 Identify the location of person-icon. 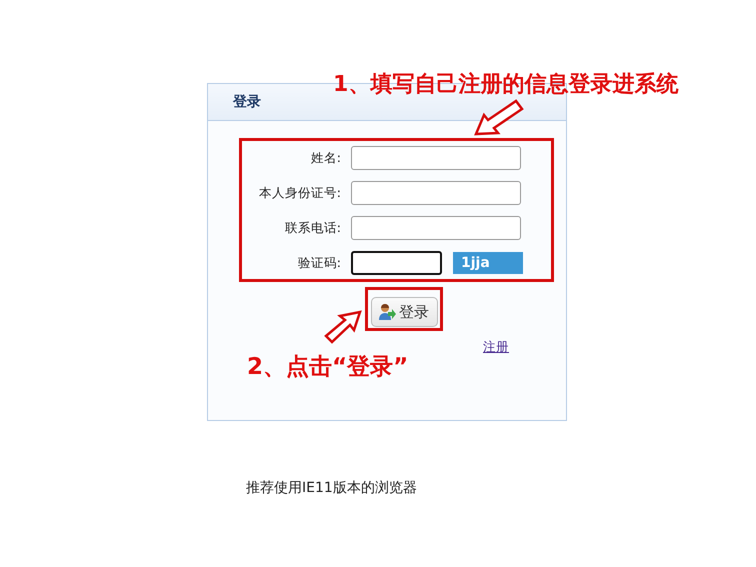
(387, 312).